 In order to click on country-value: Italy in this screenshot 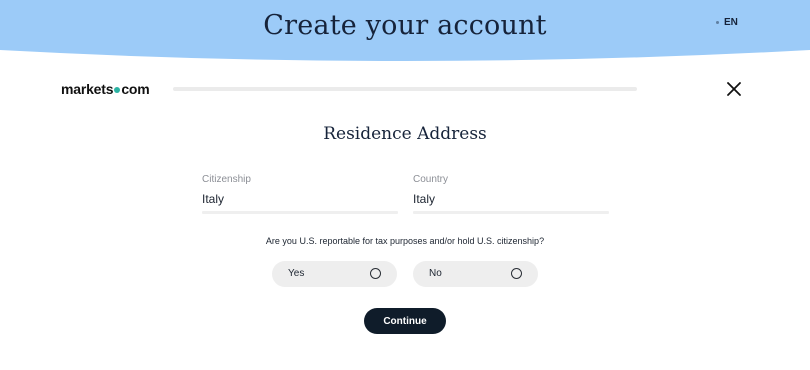, I will do `click(424, 199)`.